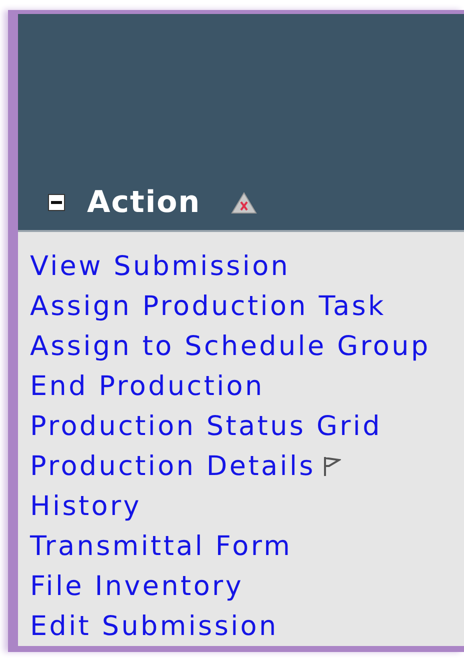  I want to click on warning-icon, so click(243, 203).